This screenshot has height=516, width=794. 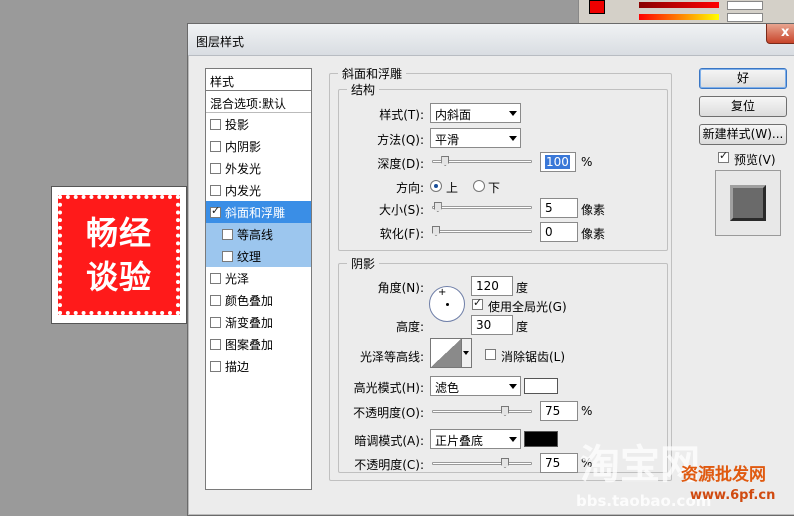 What do you see at coordinates (258, 278) in the screenshot?
I see `style-item-satin: 光泽` at bounding box center [258, 278].